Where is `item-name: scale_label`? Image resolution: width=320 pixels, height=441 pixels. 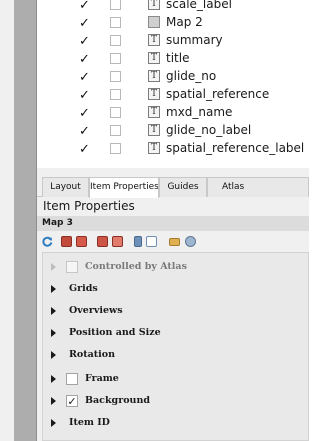
item-name: scale_label is located at coordinates (199, 6).